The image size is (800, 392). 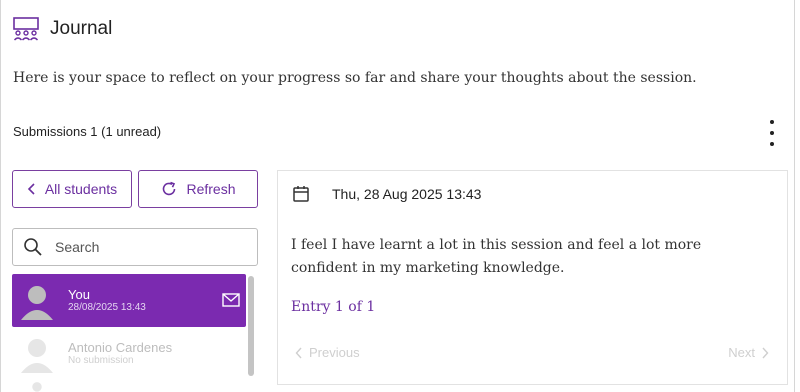 I want to click on entry-date: Thu, 28 Aug 2025 13:43, so click(x=386, y=194).